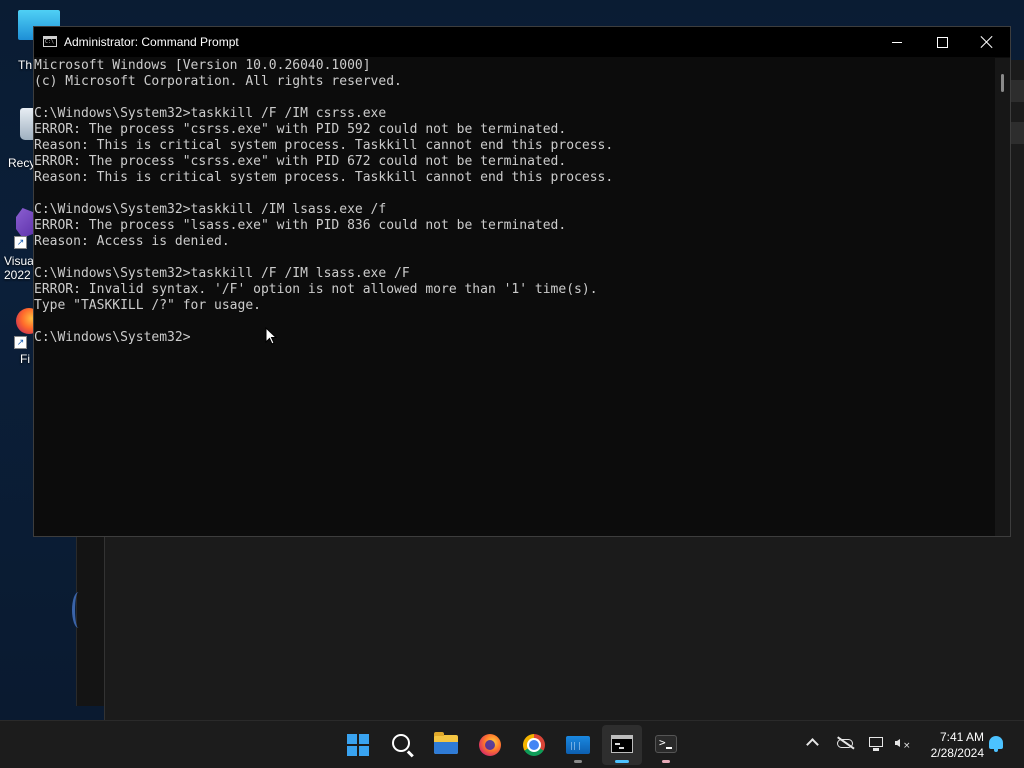 The width and height of the screenshot is (1024, 768). I want to click on show-hidden-icons-button, so click(813, 743).